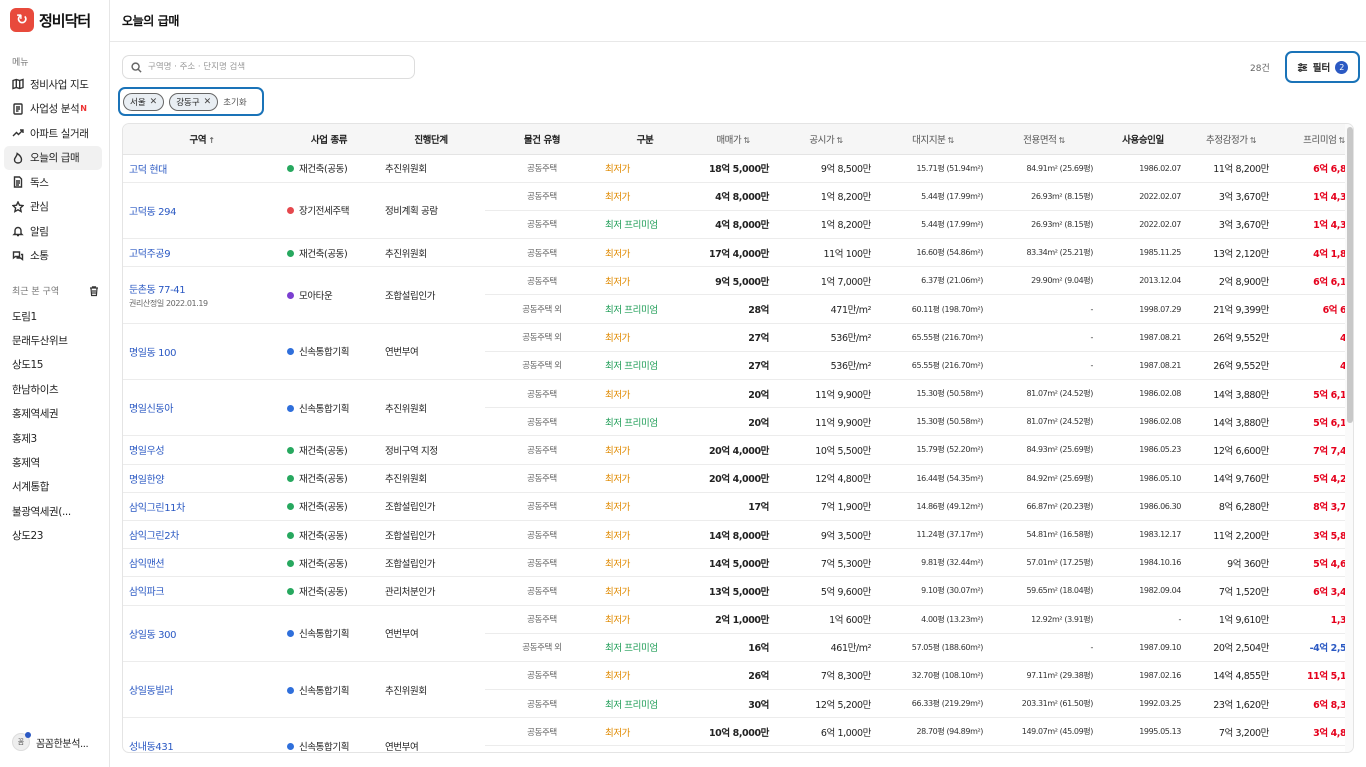  I want to click on sidebar-item-7: 알림, so click(53, 231).